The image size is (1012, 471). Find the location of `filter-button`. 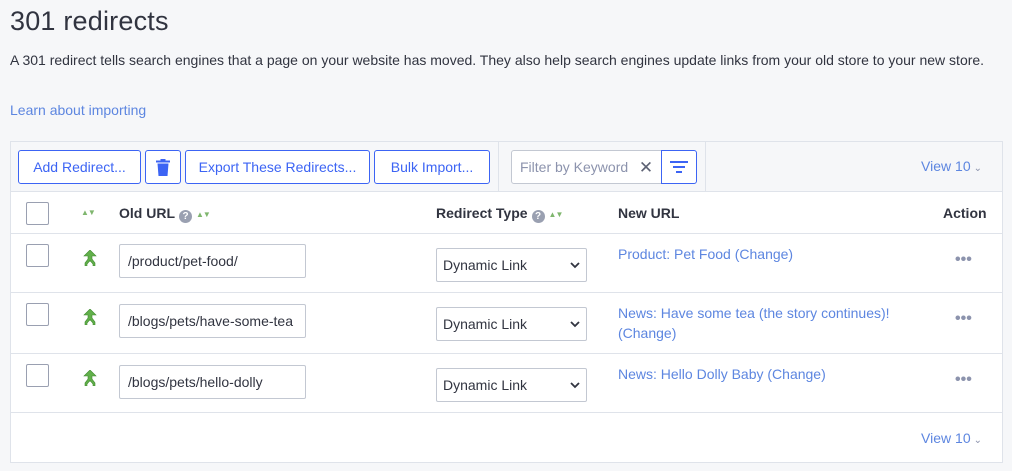

filter-button is located at coordinates (679, 167).